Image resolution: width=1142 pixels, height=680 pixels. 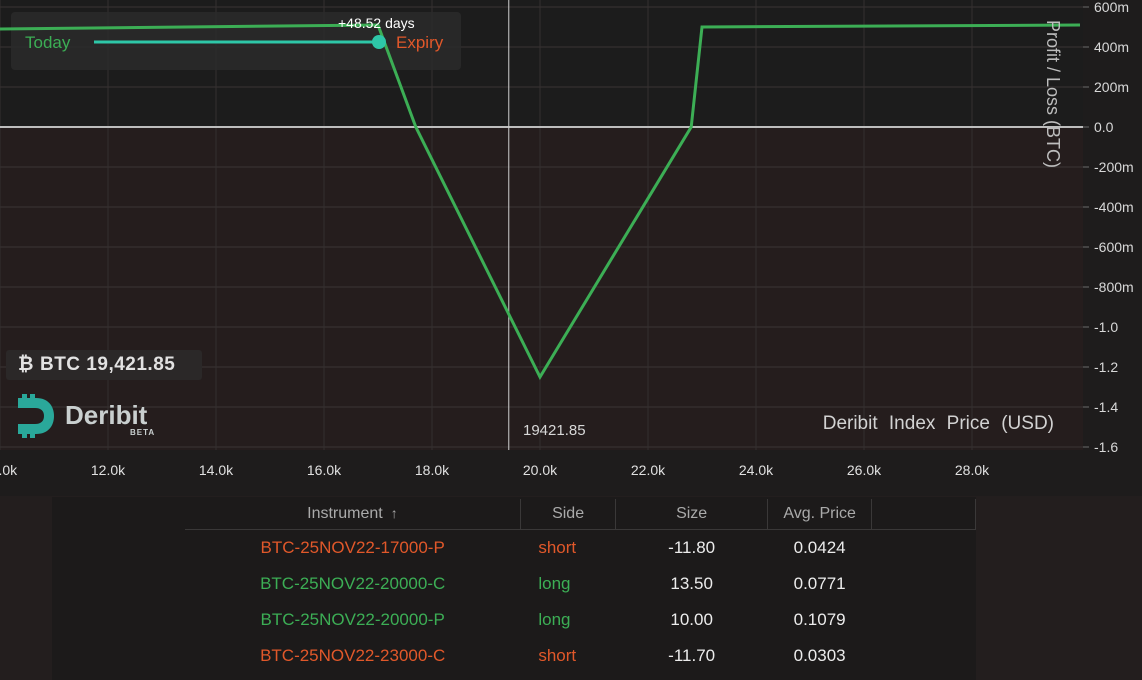 What do you see at coordinates (143, 432) in the screenshot?
I see `logo-beta-tag: BETA` at bounding box center [143, 432].